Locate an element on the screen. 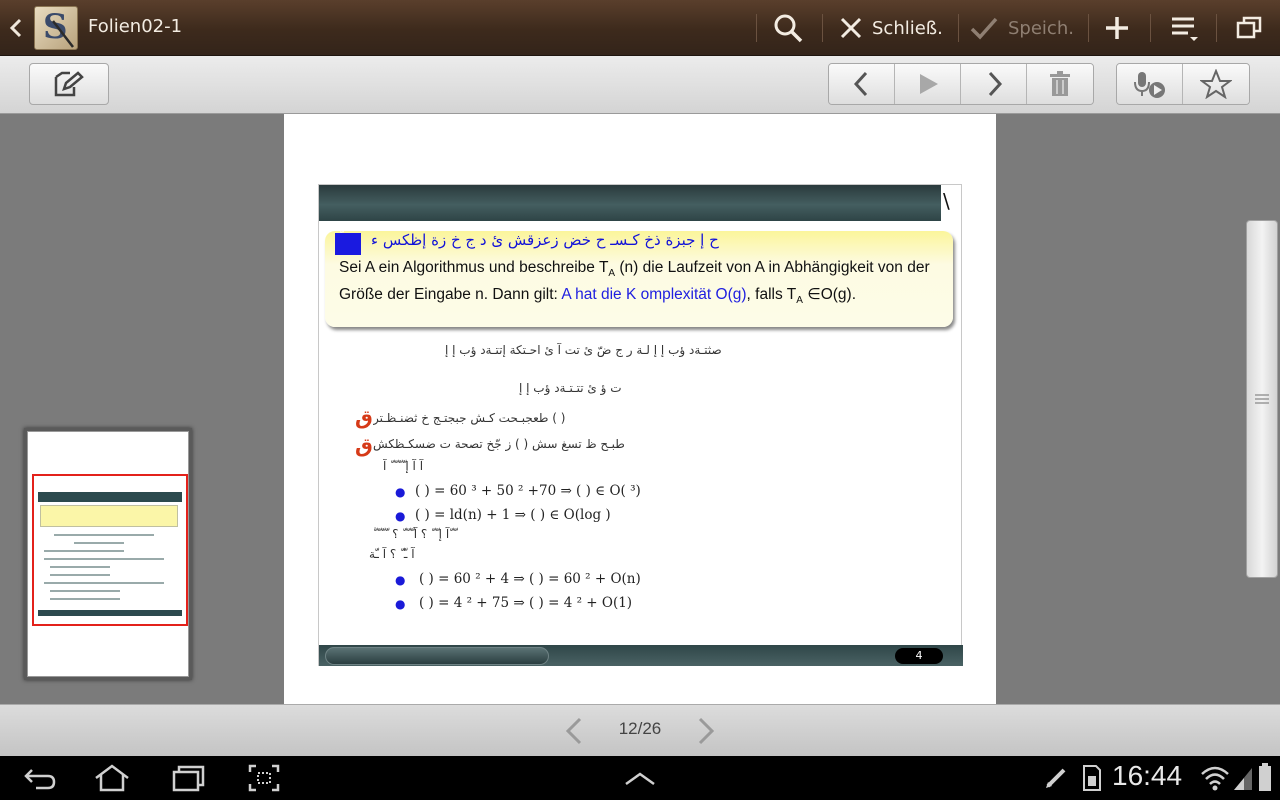  previous-page-button is located at coordinates (574, 731).